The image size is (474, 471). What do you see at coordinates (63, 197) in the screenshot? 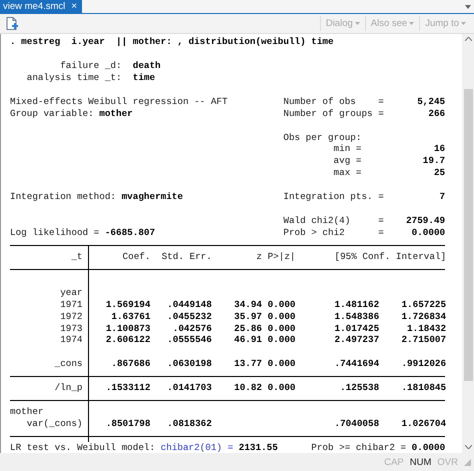
I see `output-label: Integration method:` at bounding box center [63, 197].